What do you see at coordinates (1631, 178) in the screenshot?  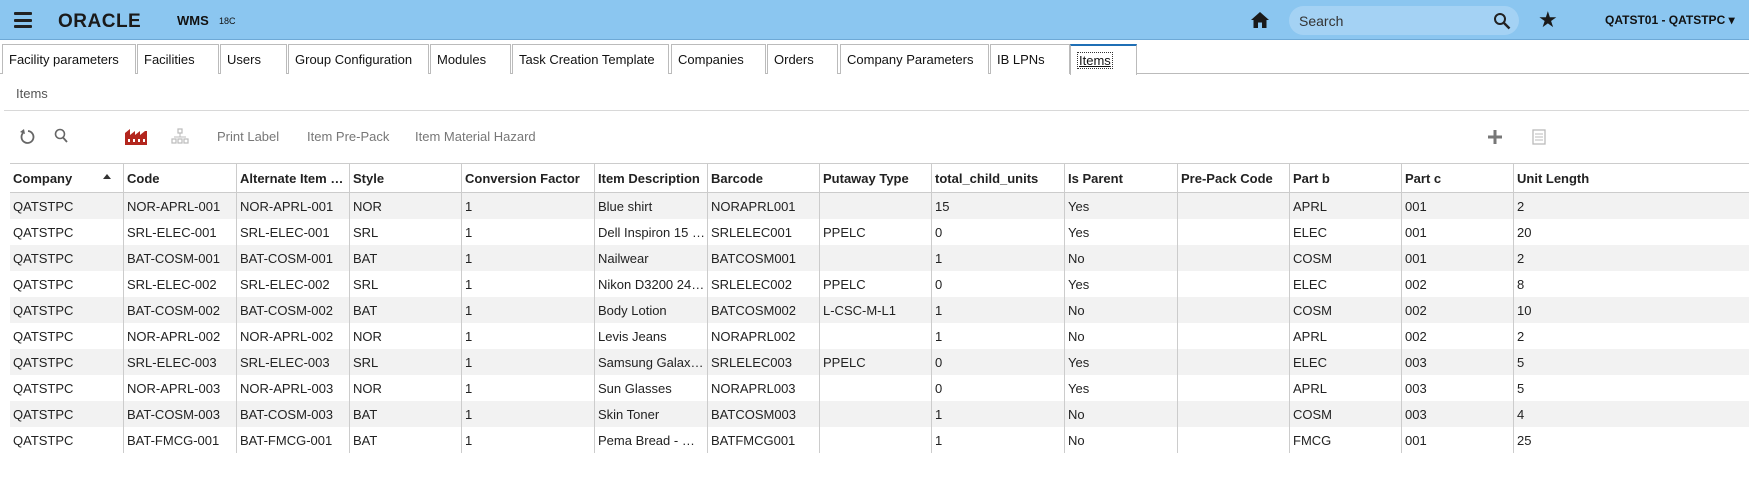 I see `column-header-unit-length: Unit Length` at bounding box center [1631, 178].